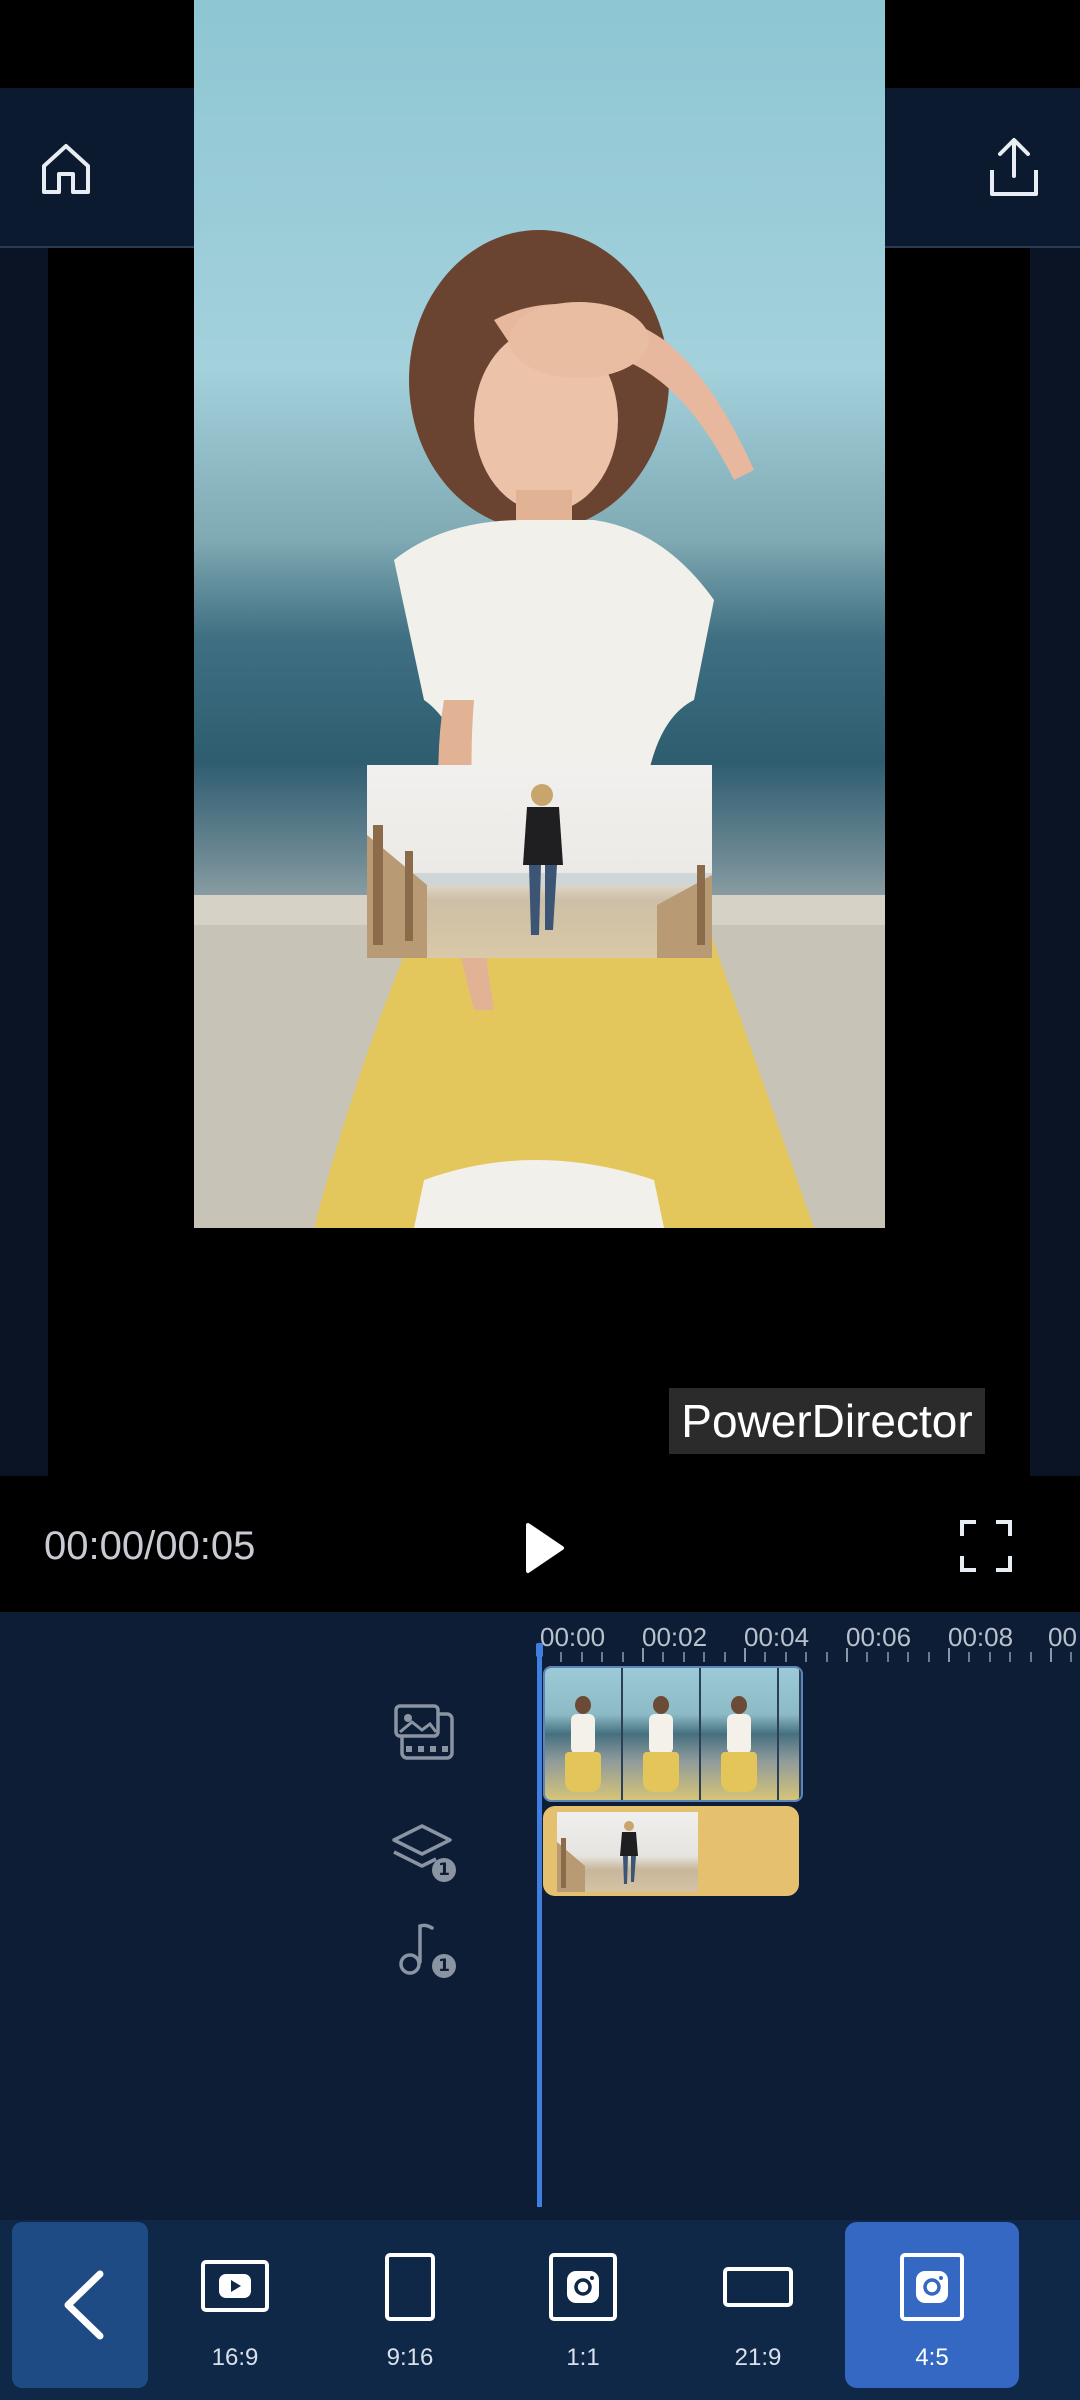 The height and width of the screenshot is (2400, 1080). Describe the element at coordinates (539, 1929) in the screenshot. I see `playhead` at that location.